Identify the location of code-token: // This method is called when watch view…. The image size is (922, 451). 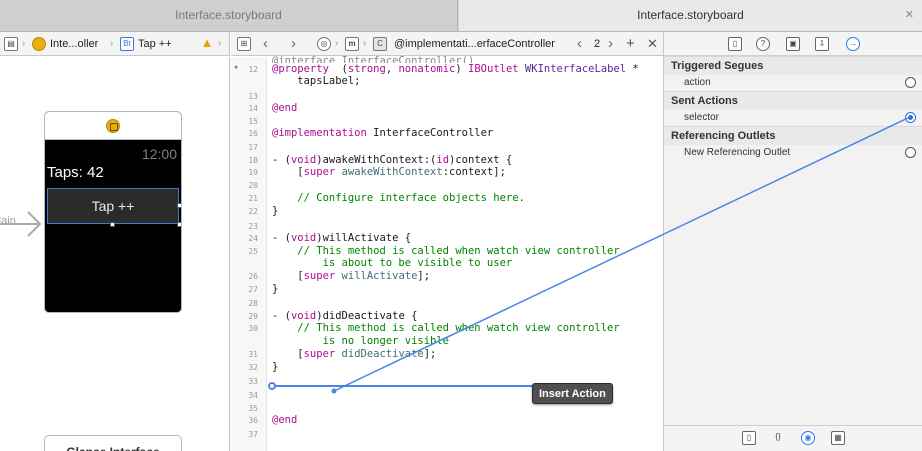
(446, 251).